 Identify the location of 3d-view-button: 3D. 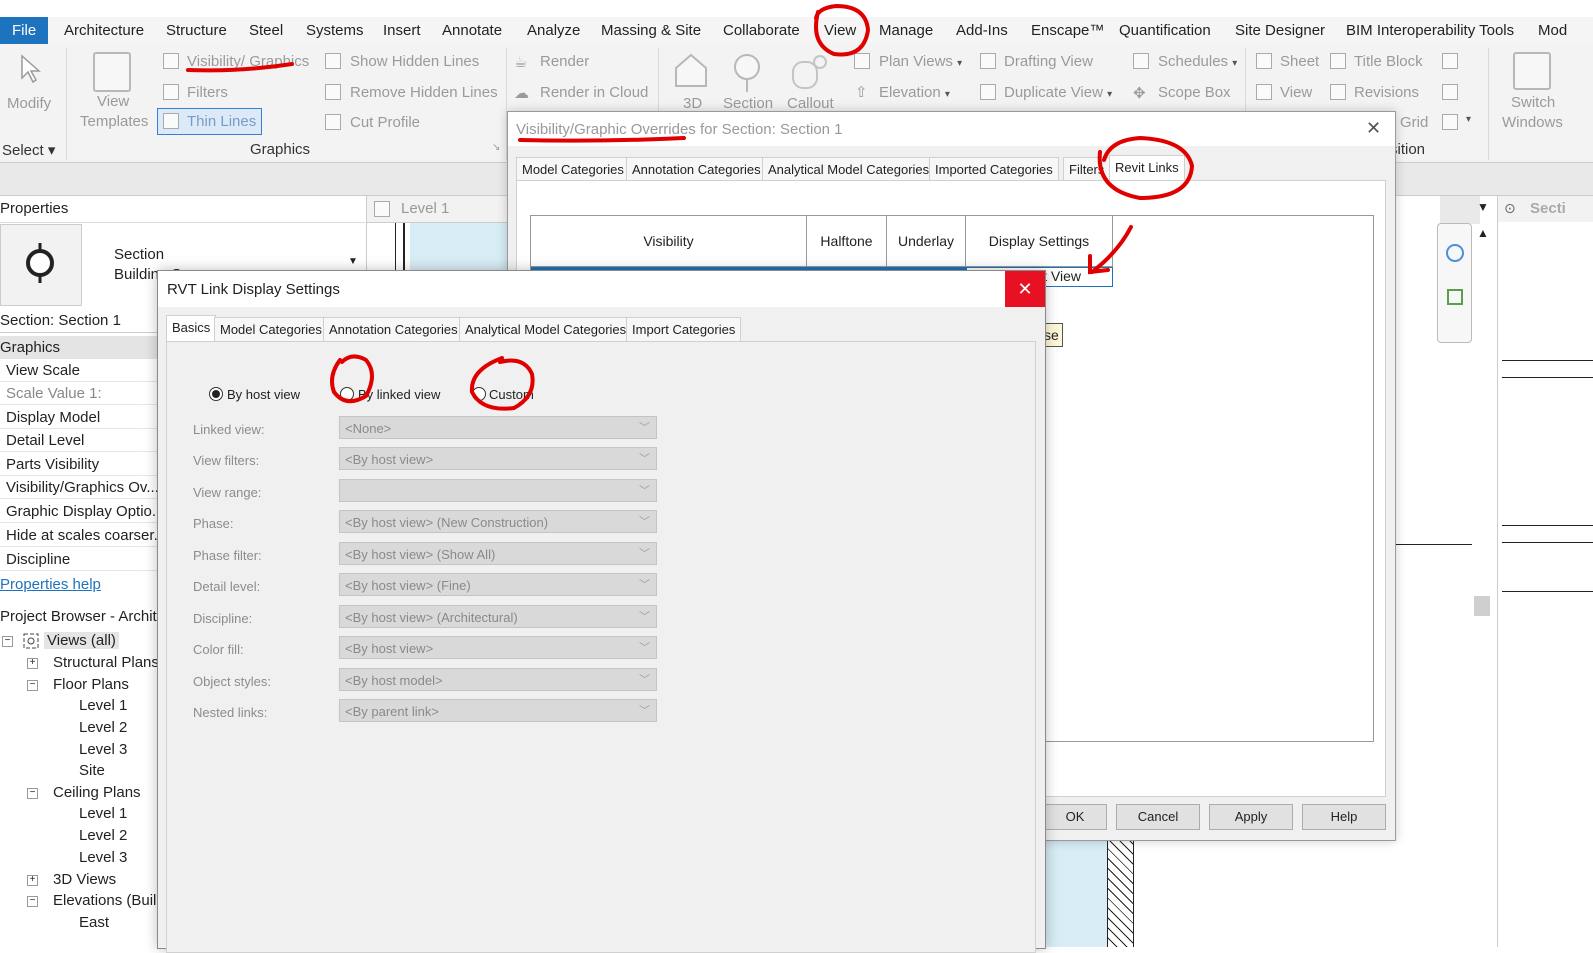
(692, 103).